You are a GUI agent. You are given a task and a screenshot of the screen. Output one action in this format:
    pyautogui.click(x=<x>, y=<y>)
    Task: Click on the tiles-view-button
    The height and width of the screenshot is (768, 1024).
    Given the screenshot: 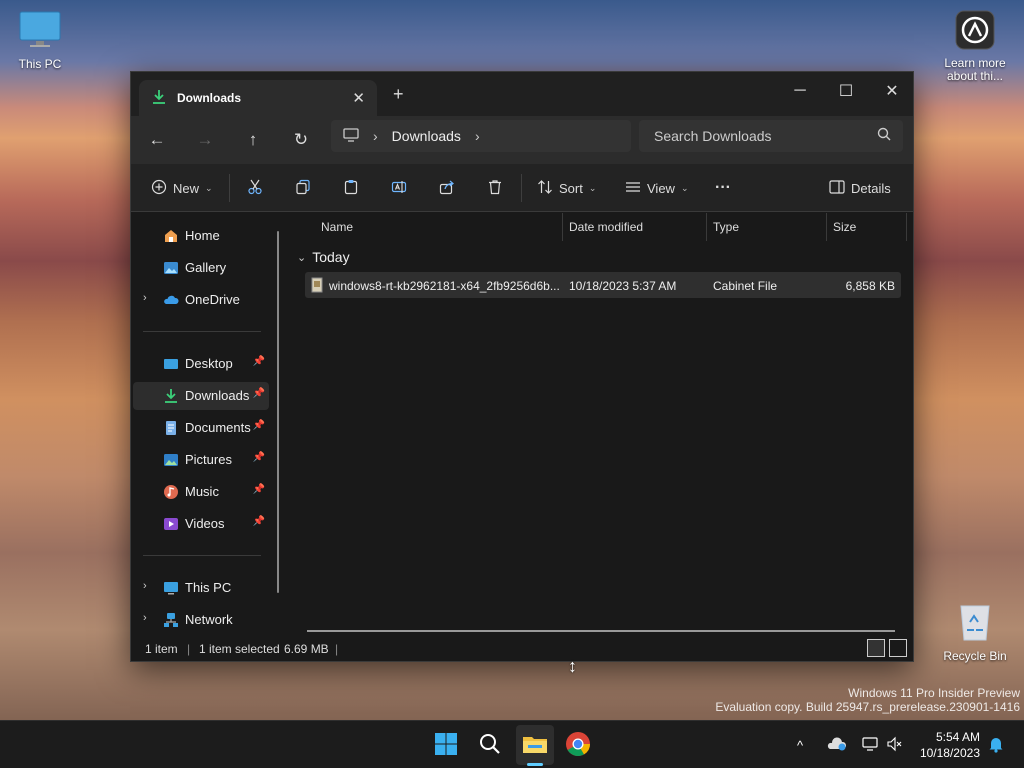 What is the action you would take?
    pyautogui.click(x=898, y=648)
    